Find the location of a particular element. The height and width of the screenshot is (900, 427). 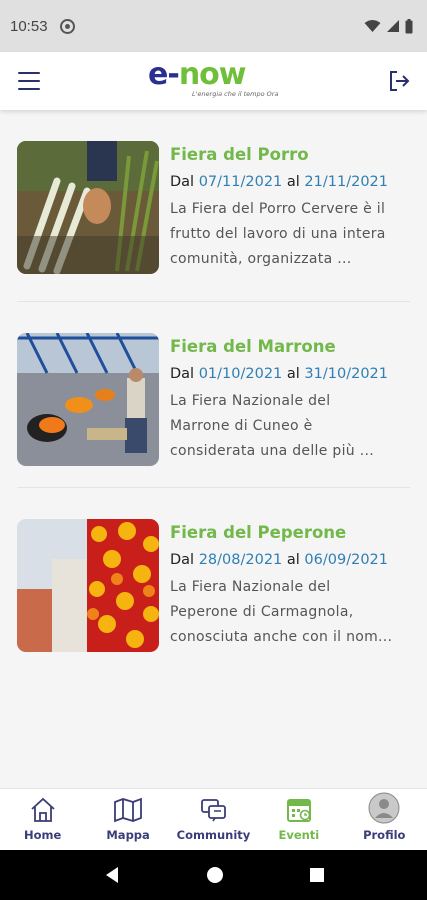

app-logo: e - now L'energia che il tempo Ora is located at coordinates (215, 81).